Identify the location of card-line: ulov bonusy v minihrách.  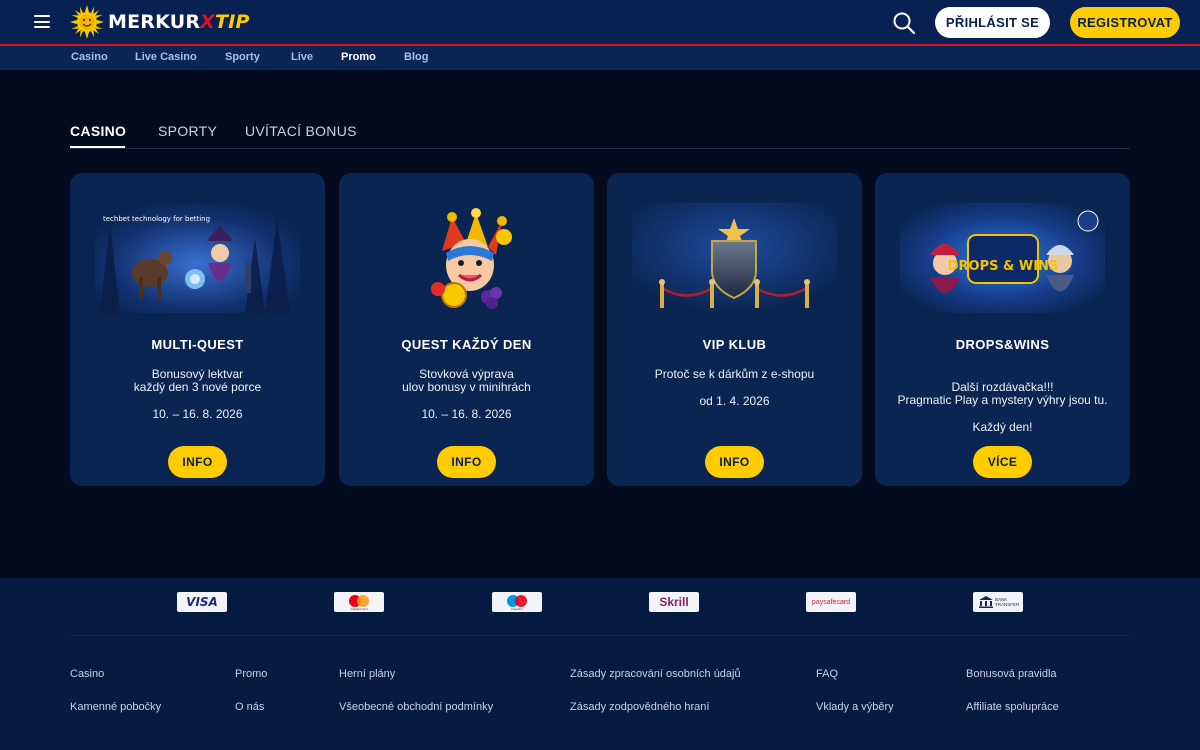
(466, 387).